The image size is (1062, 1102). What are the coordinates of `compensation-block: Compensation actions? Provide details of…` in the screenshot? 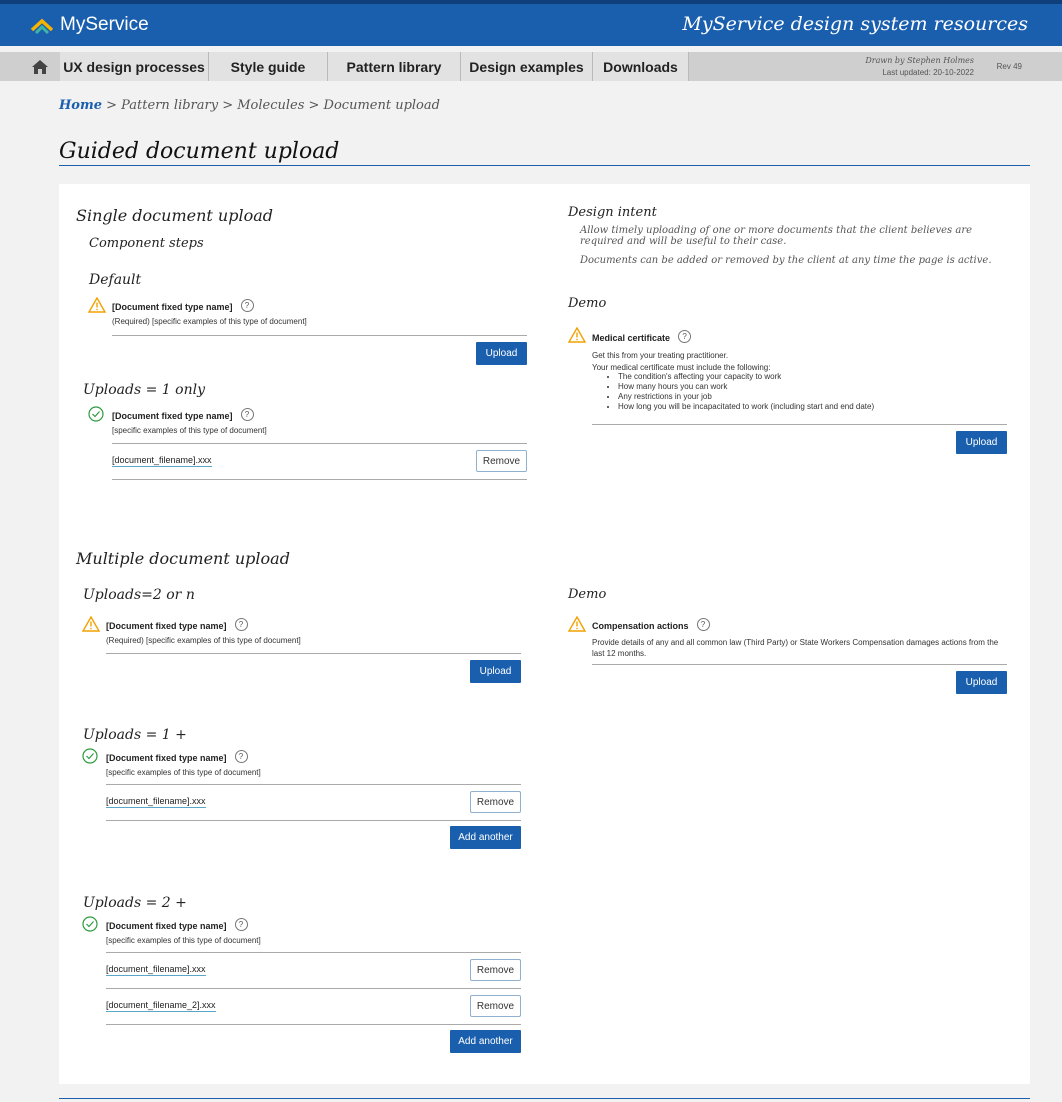 It's located at (799, 637).